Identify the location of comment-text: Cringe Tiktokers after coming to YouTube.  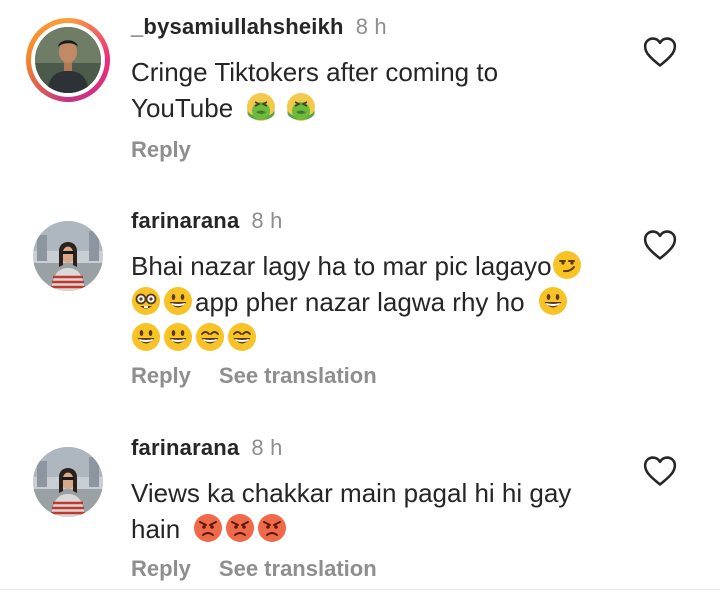
(371, 90).